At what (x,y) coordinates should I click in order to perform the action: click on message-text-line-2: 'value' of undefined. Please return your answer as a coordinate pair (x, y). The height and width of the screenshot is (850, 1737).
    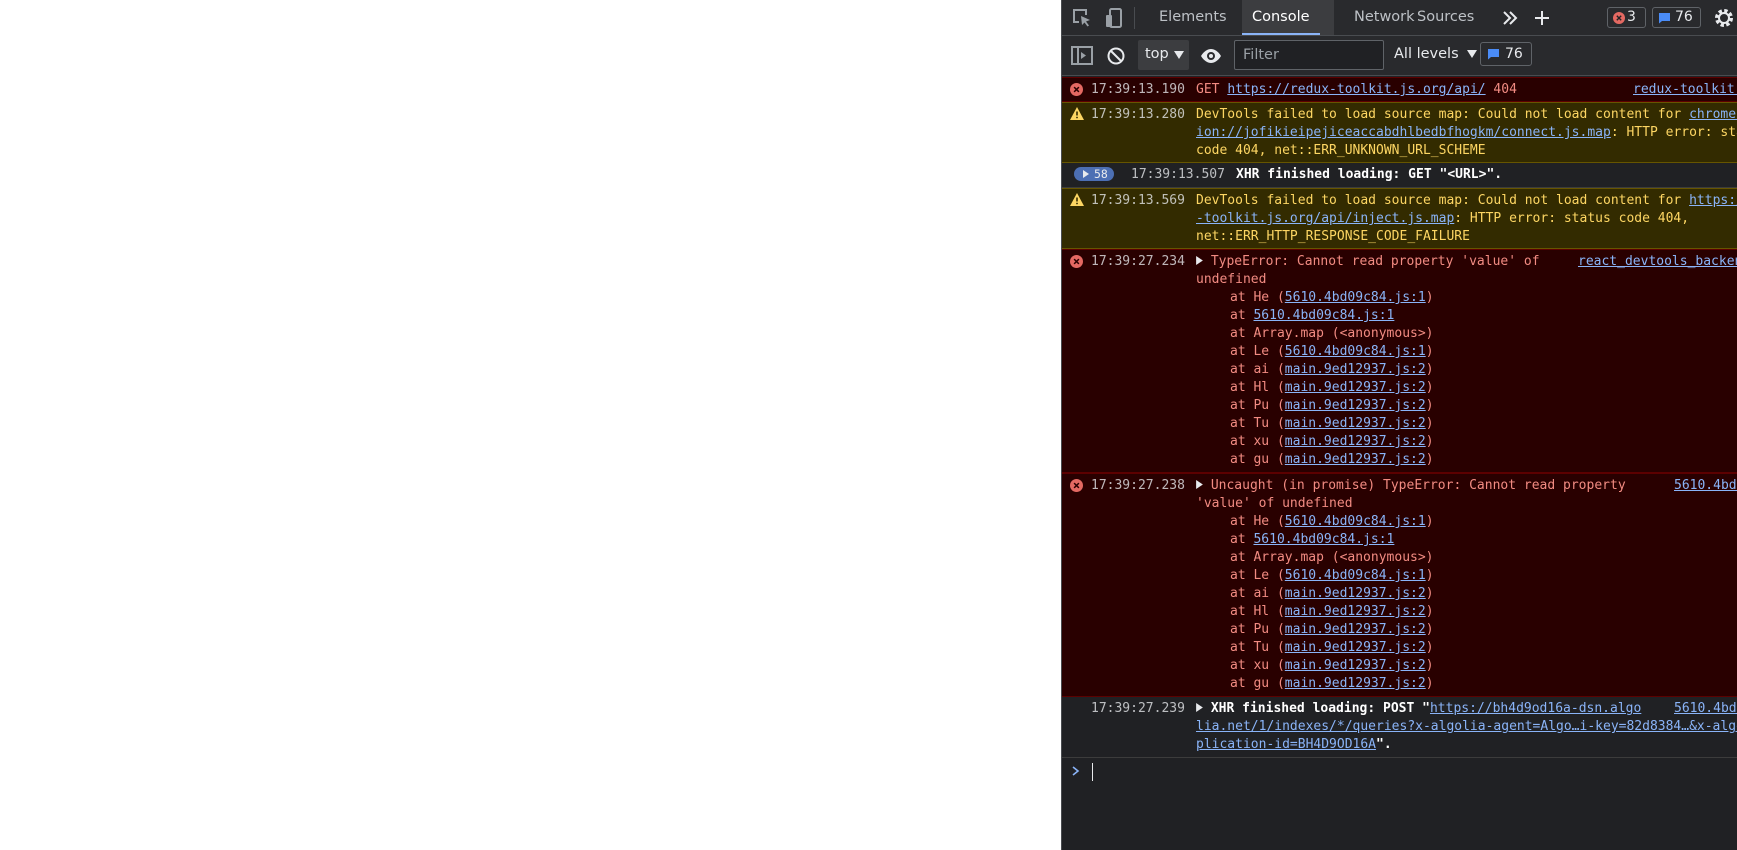
    Looking at the image, I should click on (1274, 503).